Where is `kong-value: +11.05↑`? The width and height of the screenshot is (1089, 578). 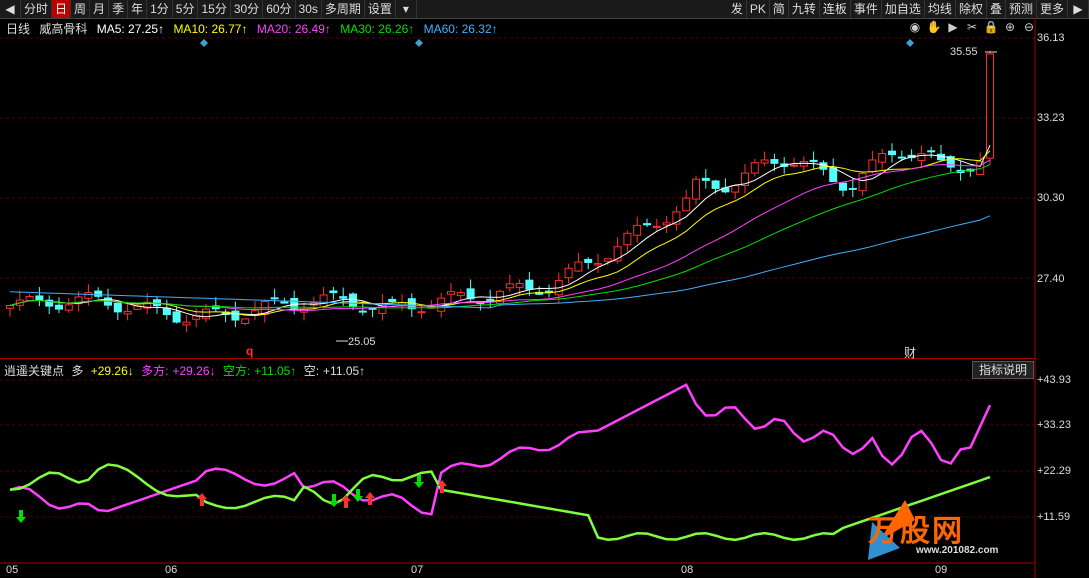
kong-value: +11.05↑ is located at coordinates (344, 371).